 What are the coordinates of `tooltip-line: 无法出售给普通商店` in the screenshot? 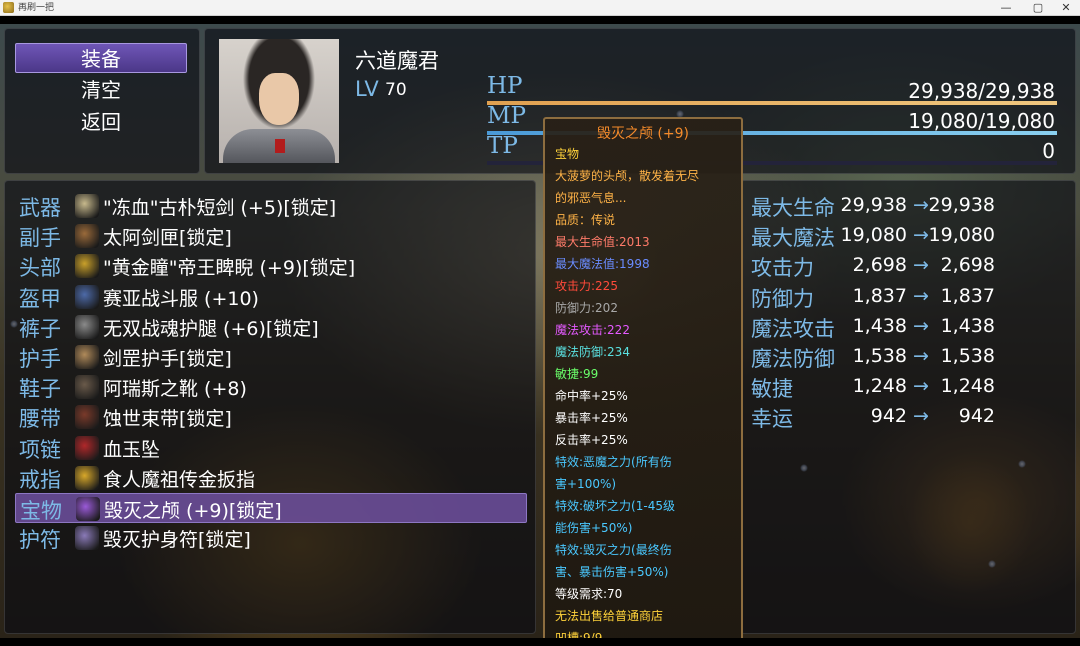 It's located at (609, 616).